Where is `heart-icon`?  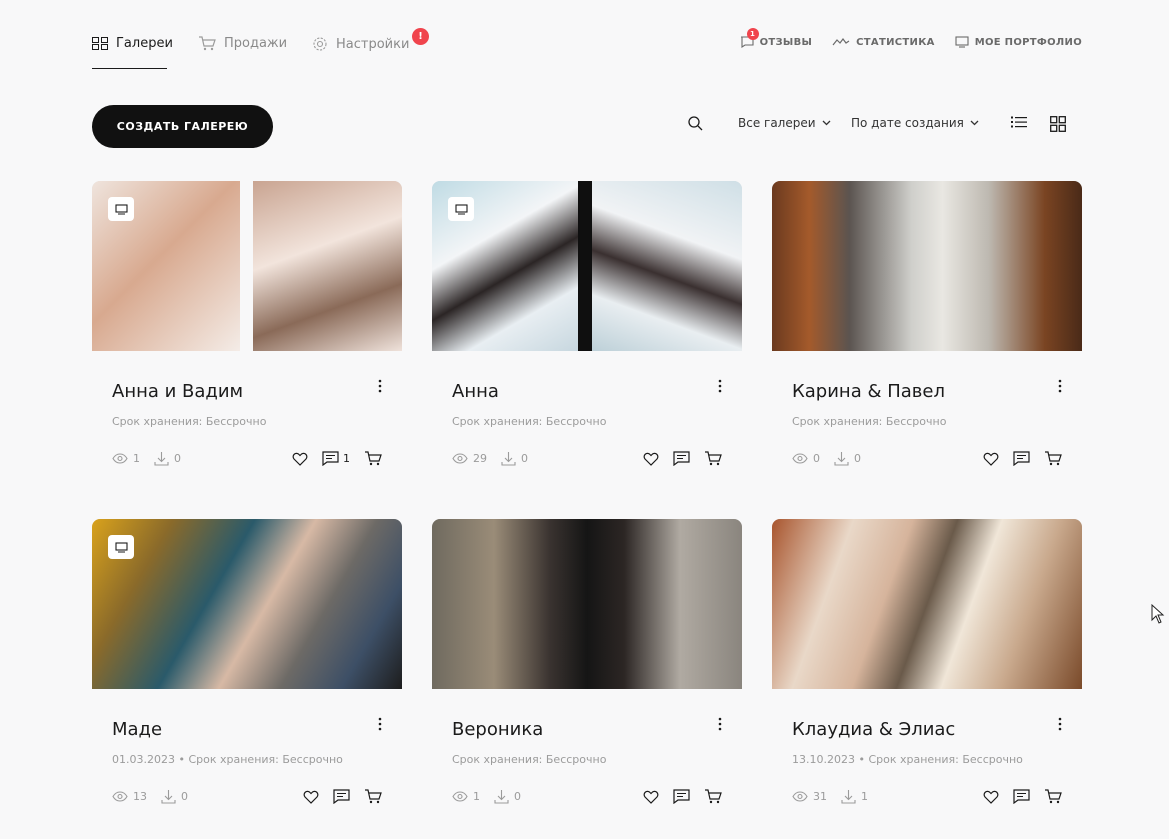 heart-icon is located at coordinates (311, 797).